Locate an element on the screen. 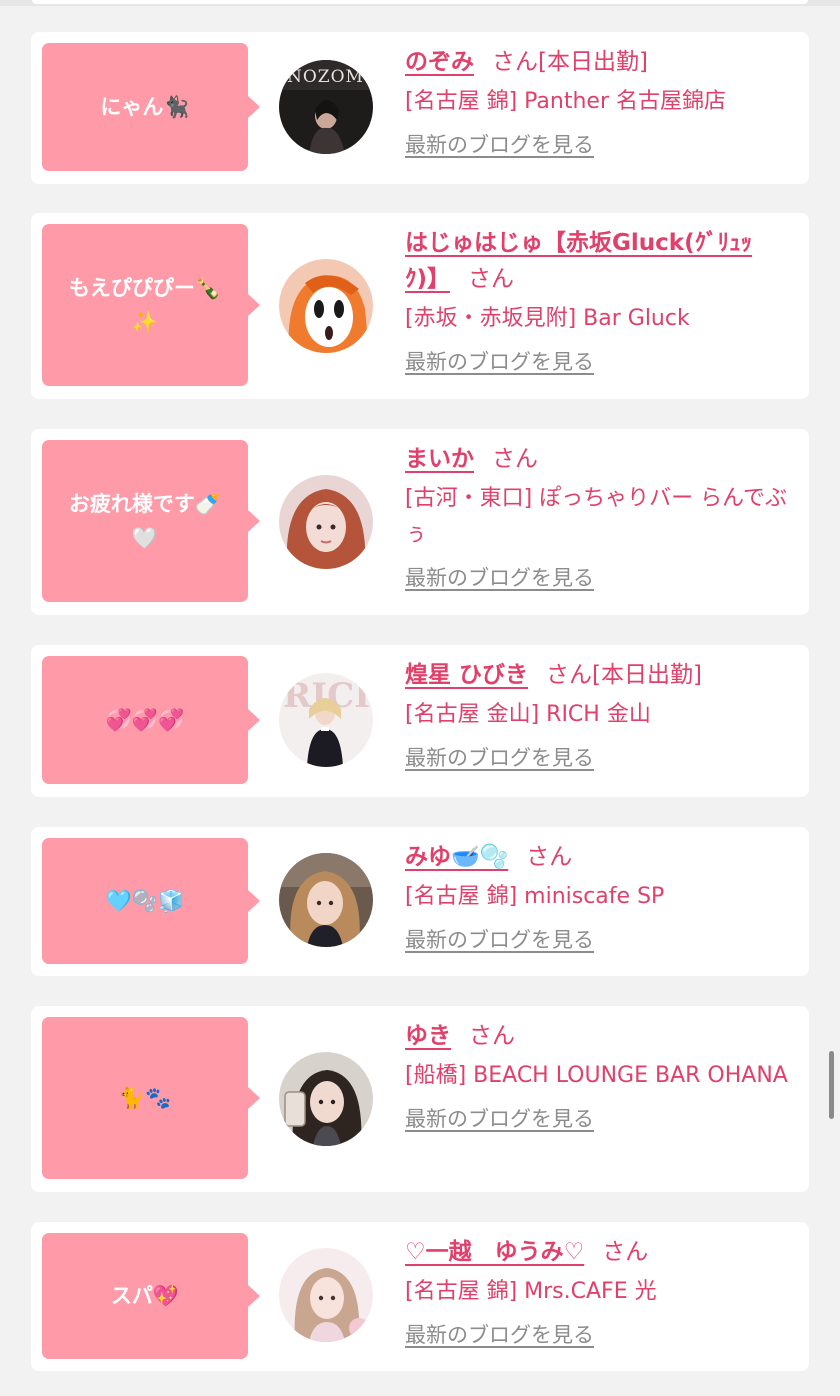 This screenshot has width=840, height=1396. cast-name-link: 煌星 ひびき is located at coordinates (466, 675).